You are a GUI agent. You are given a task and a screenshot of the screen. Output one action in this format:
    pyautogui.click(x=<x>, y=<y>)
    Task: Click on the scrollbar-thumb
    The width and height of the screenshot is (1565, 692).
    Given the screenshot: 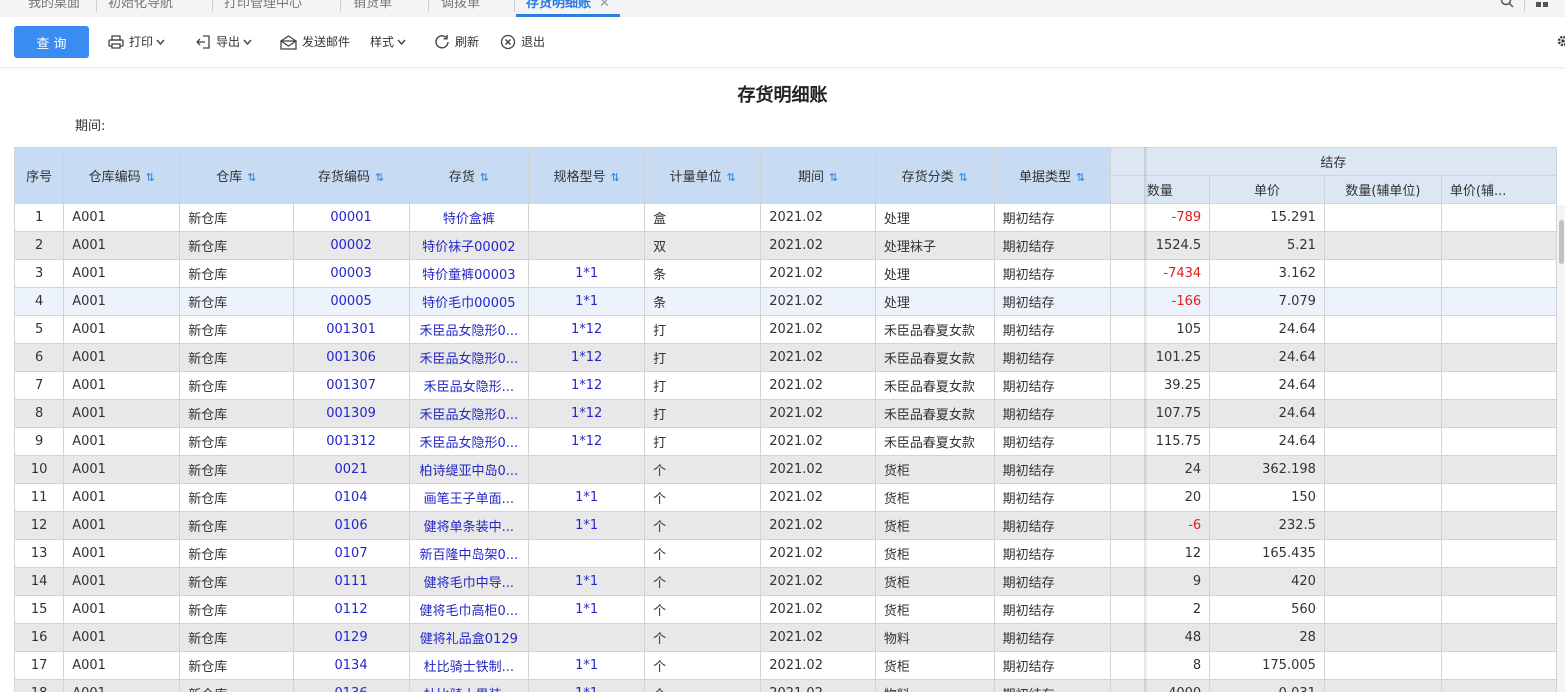 What is the action you would take?
    pyautogui.click(x=1561, y=242)
    